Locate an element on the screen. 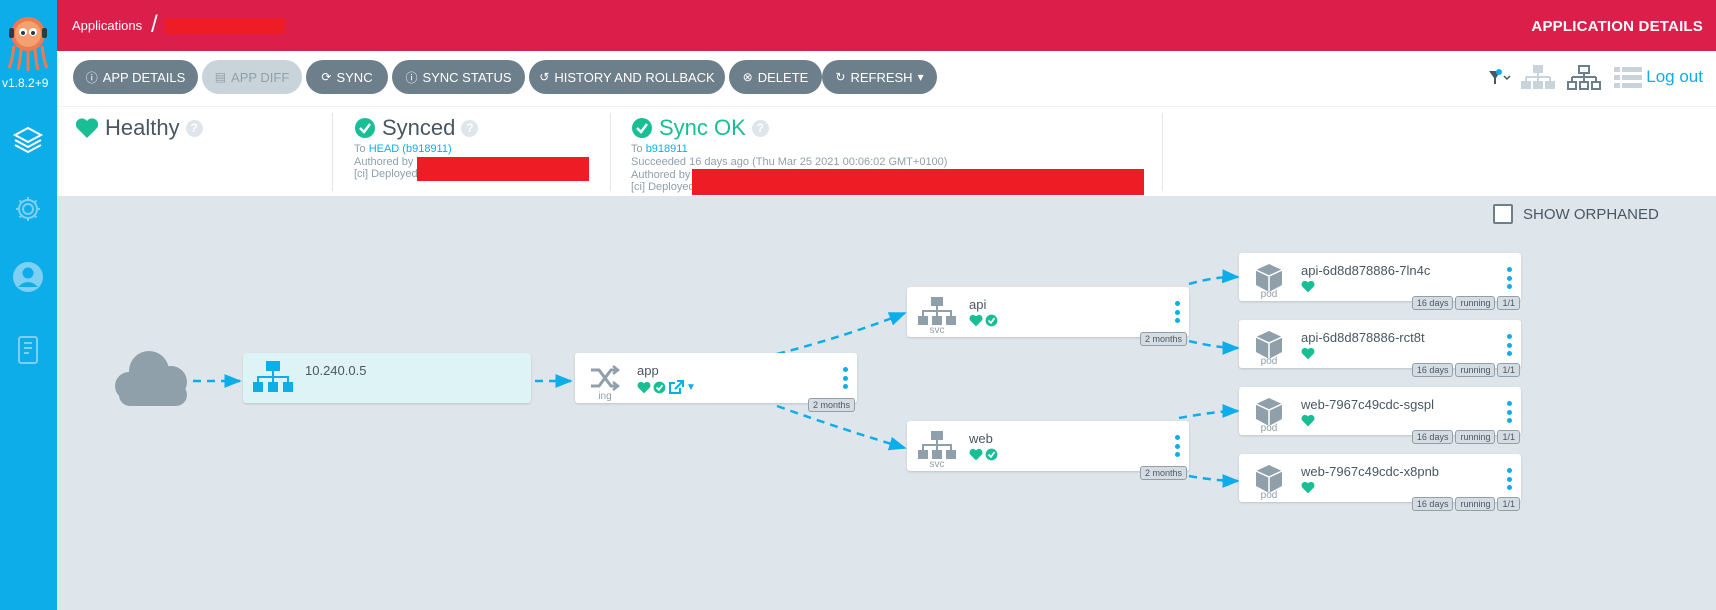 This screenshot has width=1716, height=610. sync-revision-link: HEAD (b918911) is located at coordinates (410, 149).